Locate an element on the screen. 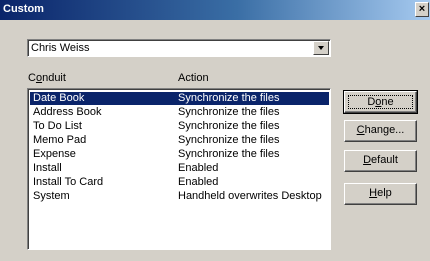  conduit-name: Date Book is located at coordinates (59, 98).